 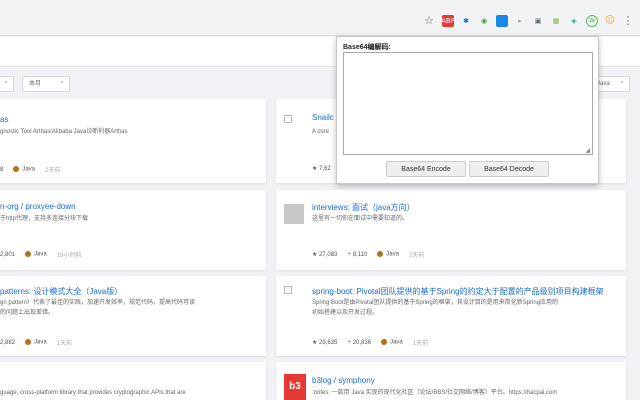 What do you see at coordinates (69, 256) in the screenshot?
I see `updated-time: 19小时前` at bounding box center [69, 256].